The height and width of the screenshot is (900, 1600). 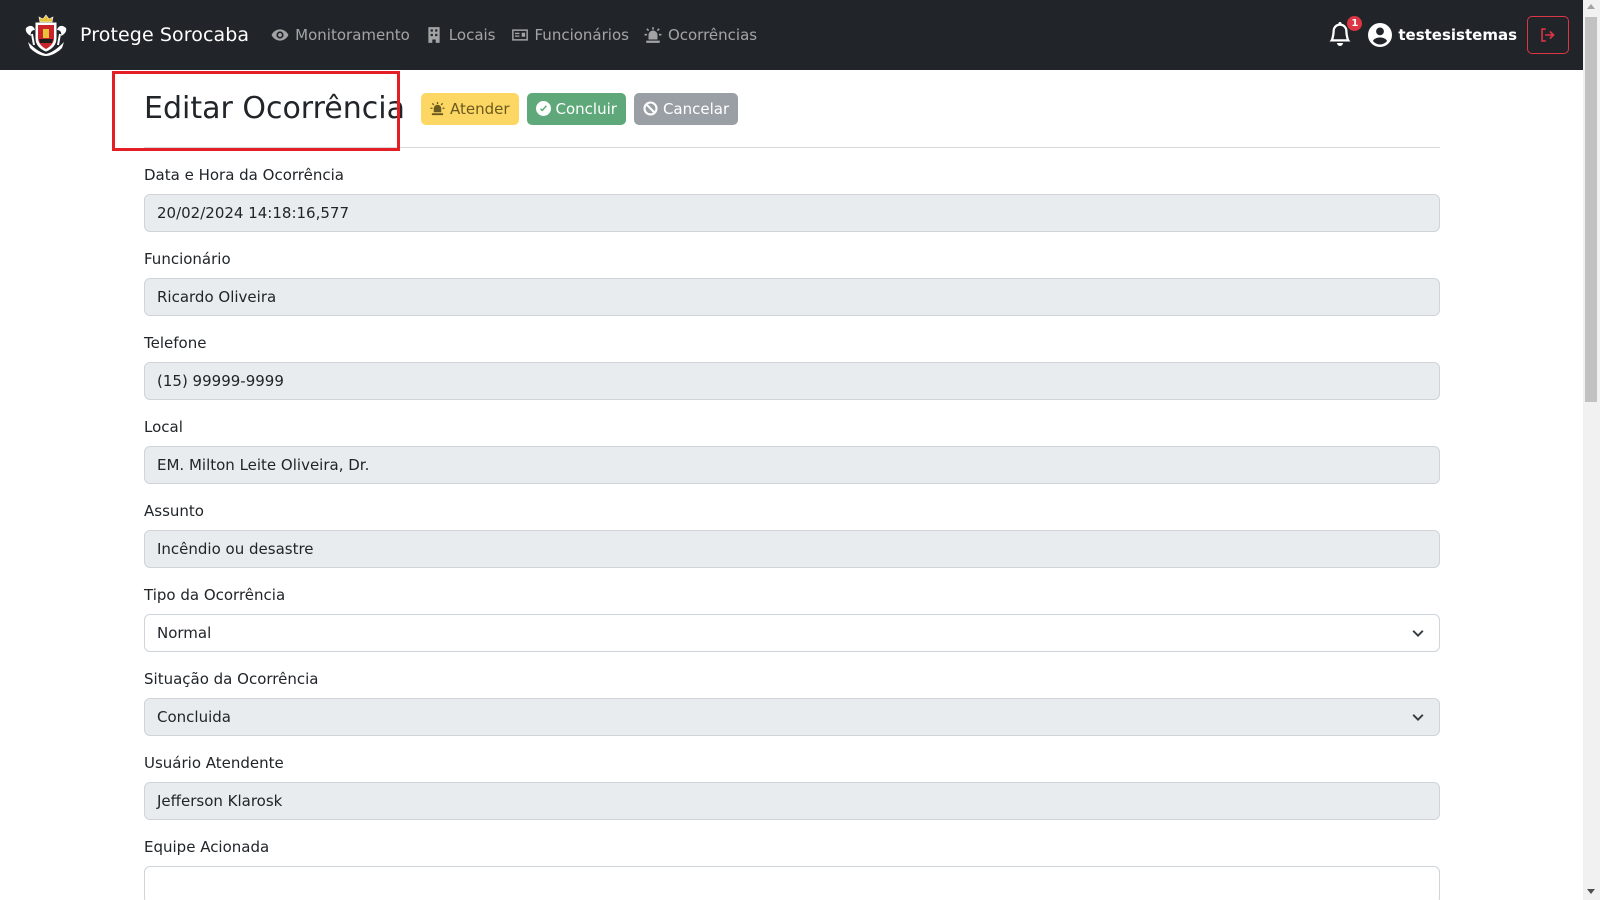 I want to click on logout-button, so click(x=1548, y=35).